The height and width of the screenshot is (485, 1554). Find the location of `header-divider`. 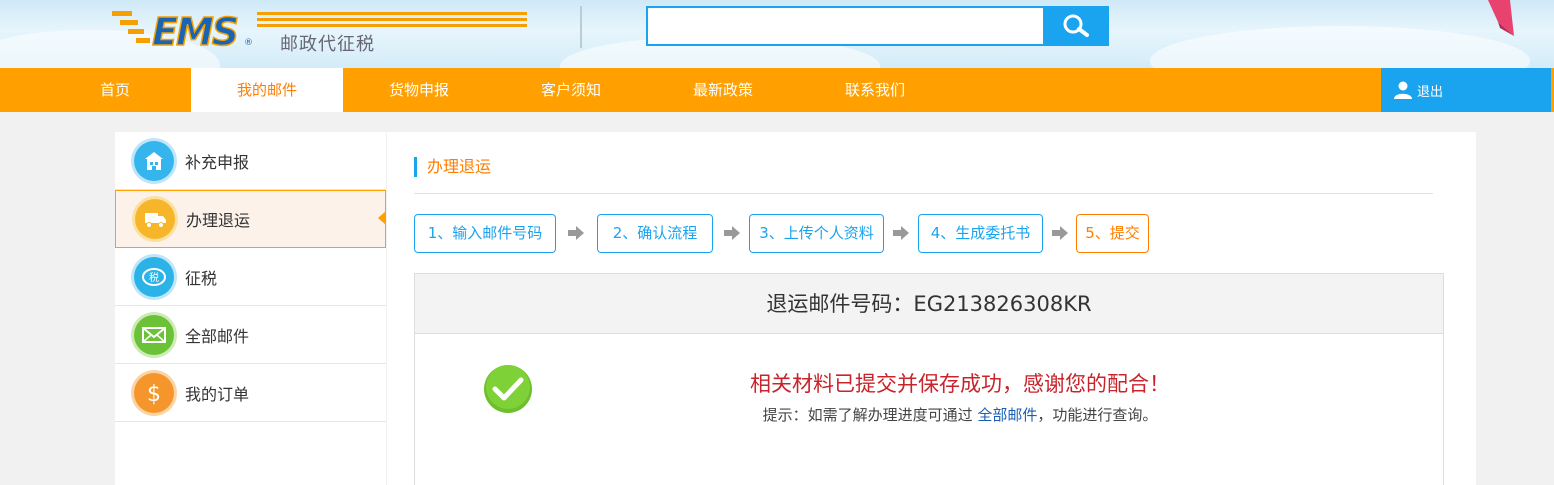

header-divider is located at coordinates (581, 27).